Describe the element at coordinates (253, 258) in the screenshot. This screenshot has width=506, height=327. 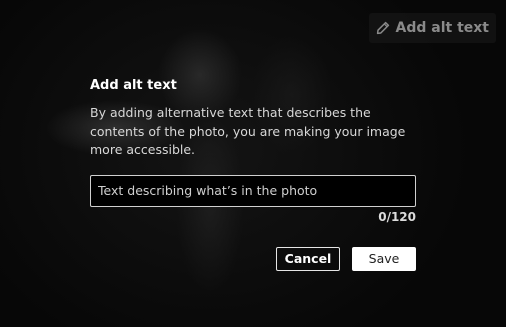
I see `dialog-actions: Cancel Save` at that location.